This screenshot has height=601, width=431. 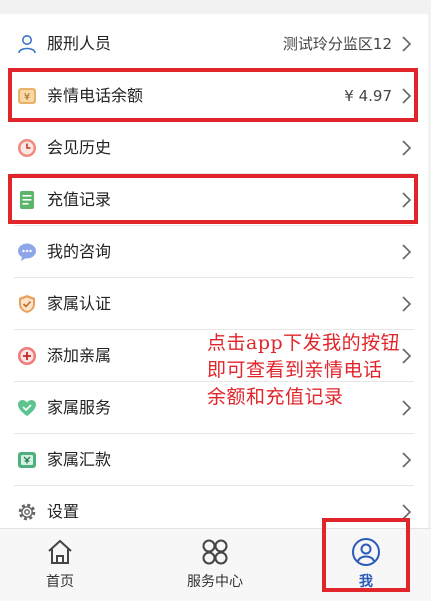 I want to click on bottom-tab-bar: 首页 服务中心 我, so click(x=215, y=564).